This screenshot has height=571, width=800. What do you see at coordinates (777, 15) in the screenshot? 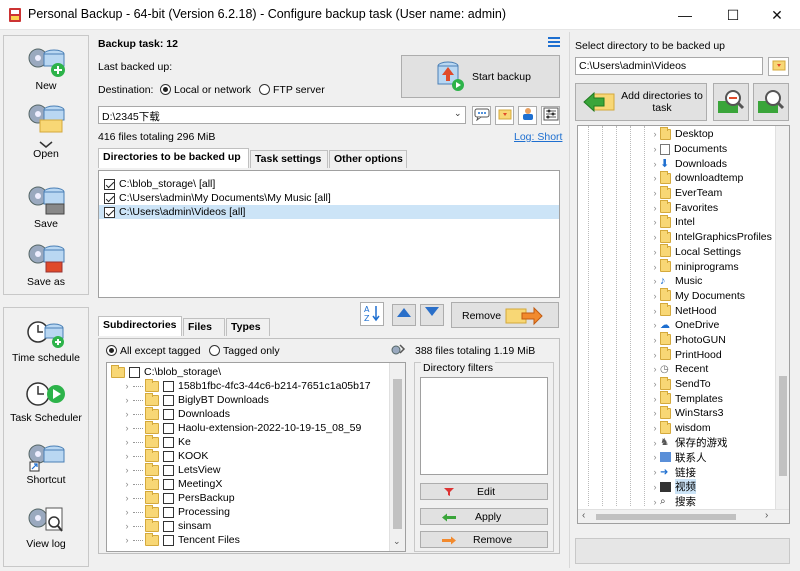
I see `close-button: ✕` at bounding box center [777, 15].